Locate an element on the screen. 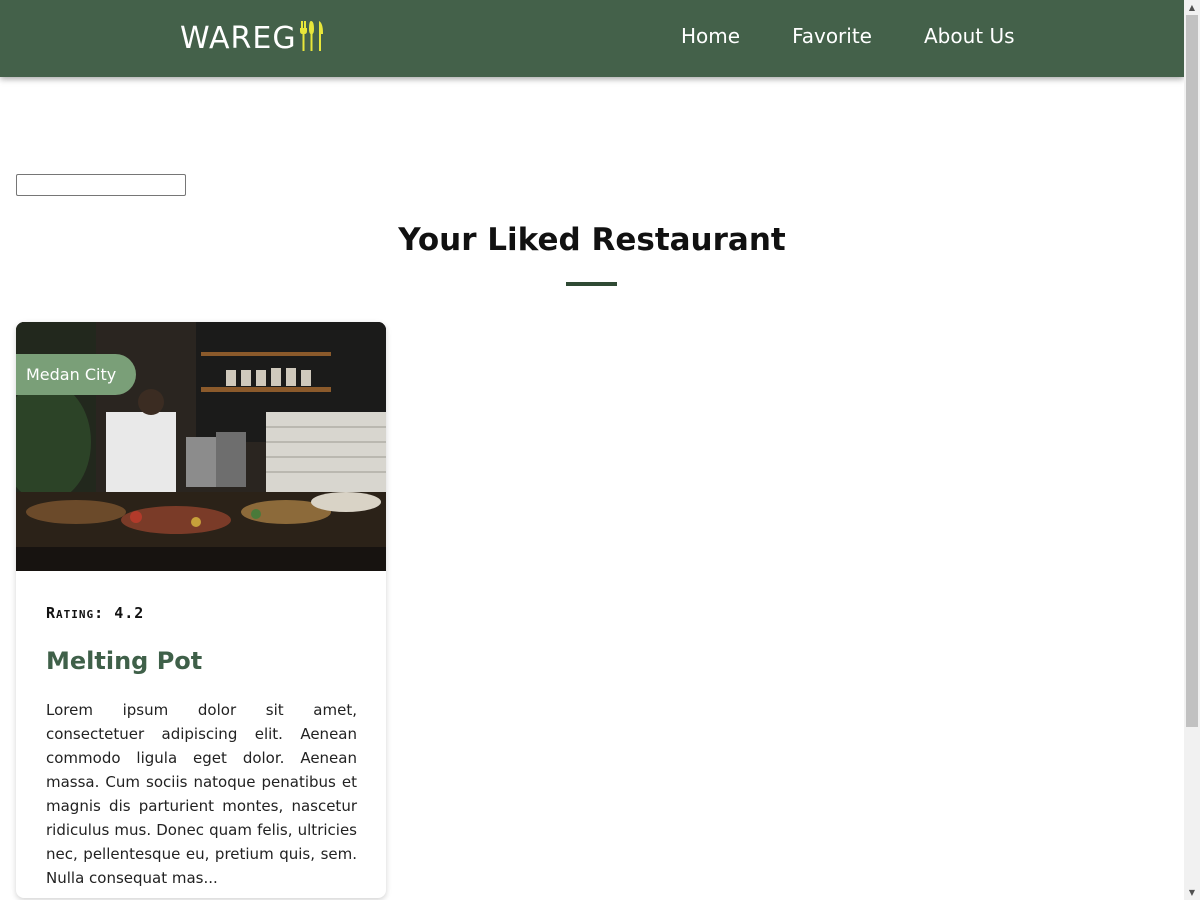  logo-text: WAREG is located at coordinates (238, 38).